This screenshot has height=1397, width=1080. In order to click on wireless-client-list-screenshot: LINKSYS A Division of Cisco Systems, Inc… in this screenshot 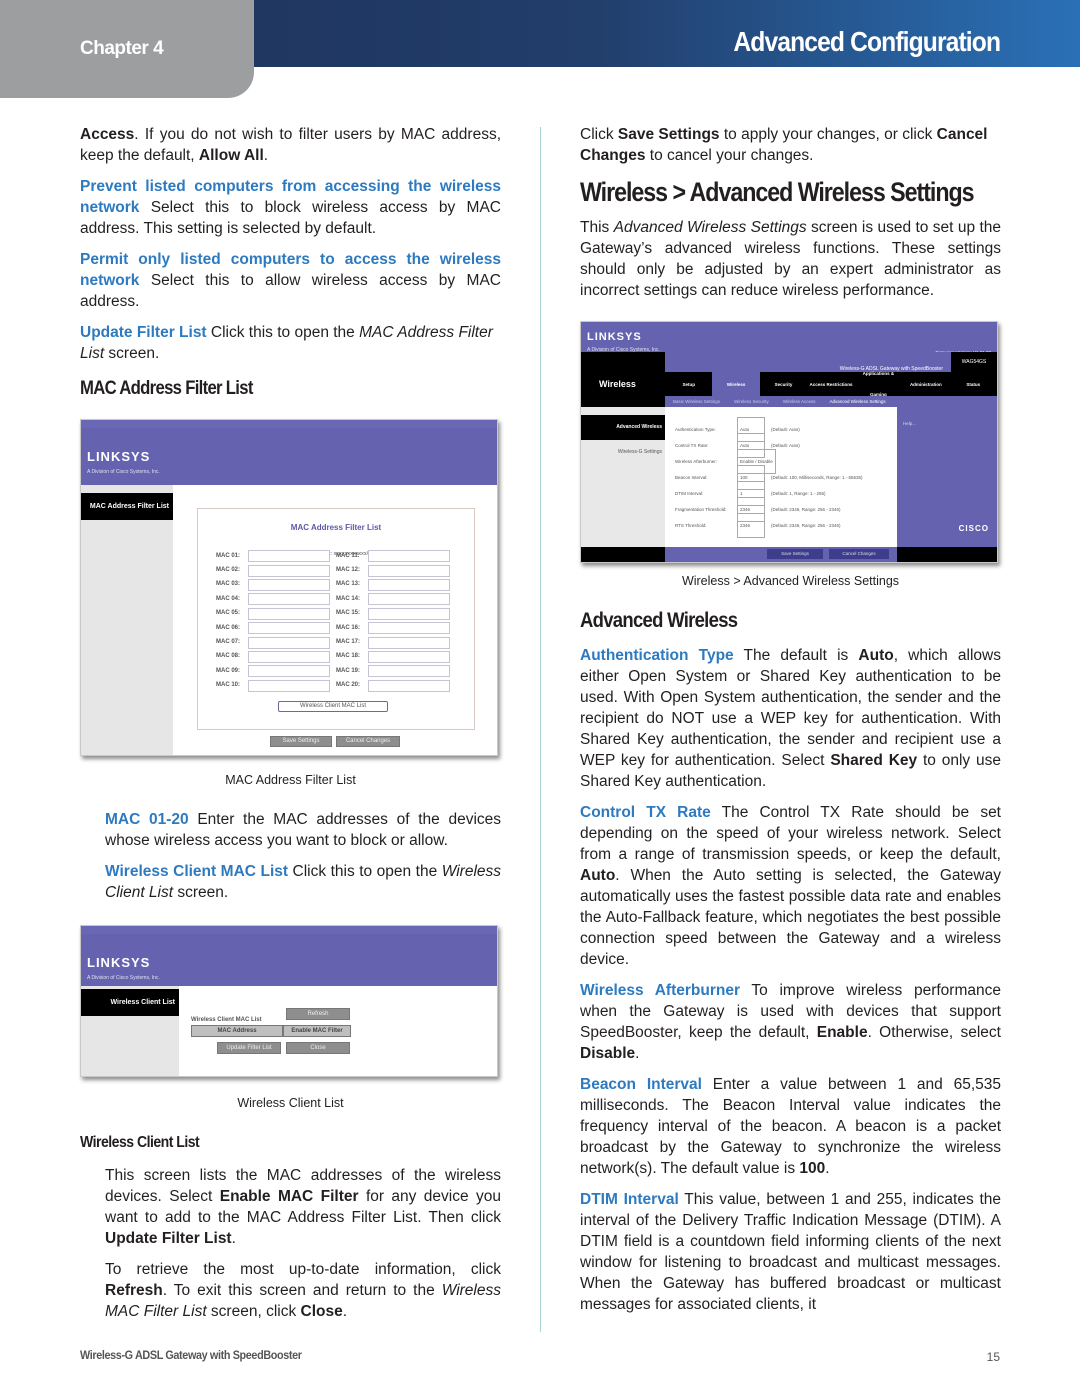, I will do `click(289, 1001)`.